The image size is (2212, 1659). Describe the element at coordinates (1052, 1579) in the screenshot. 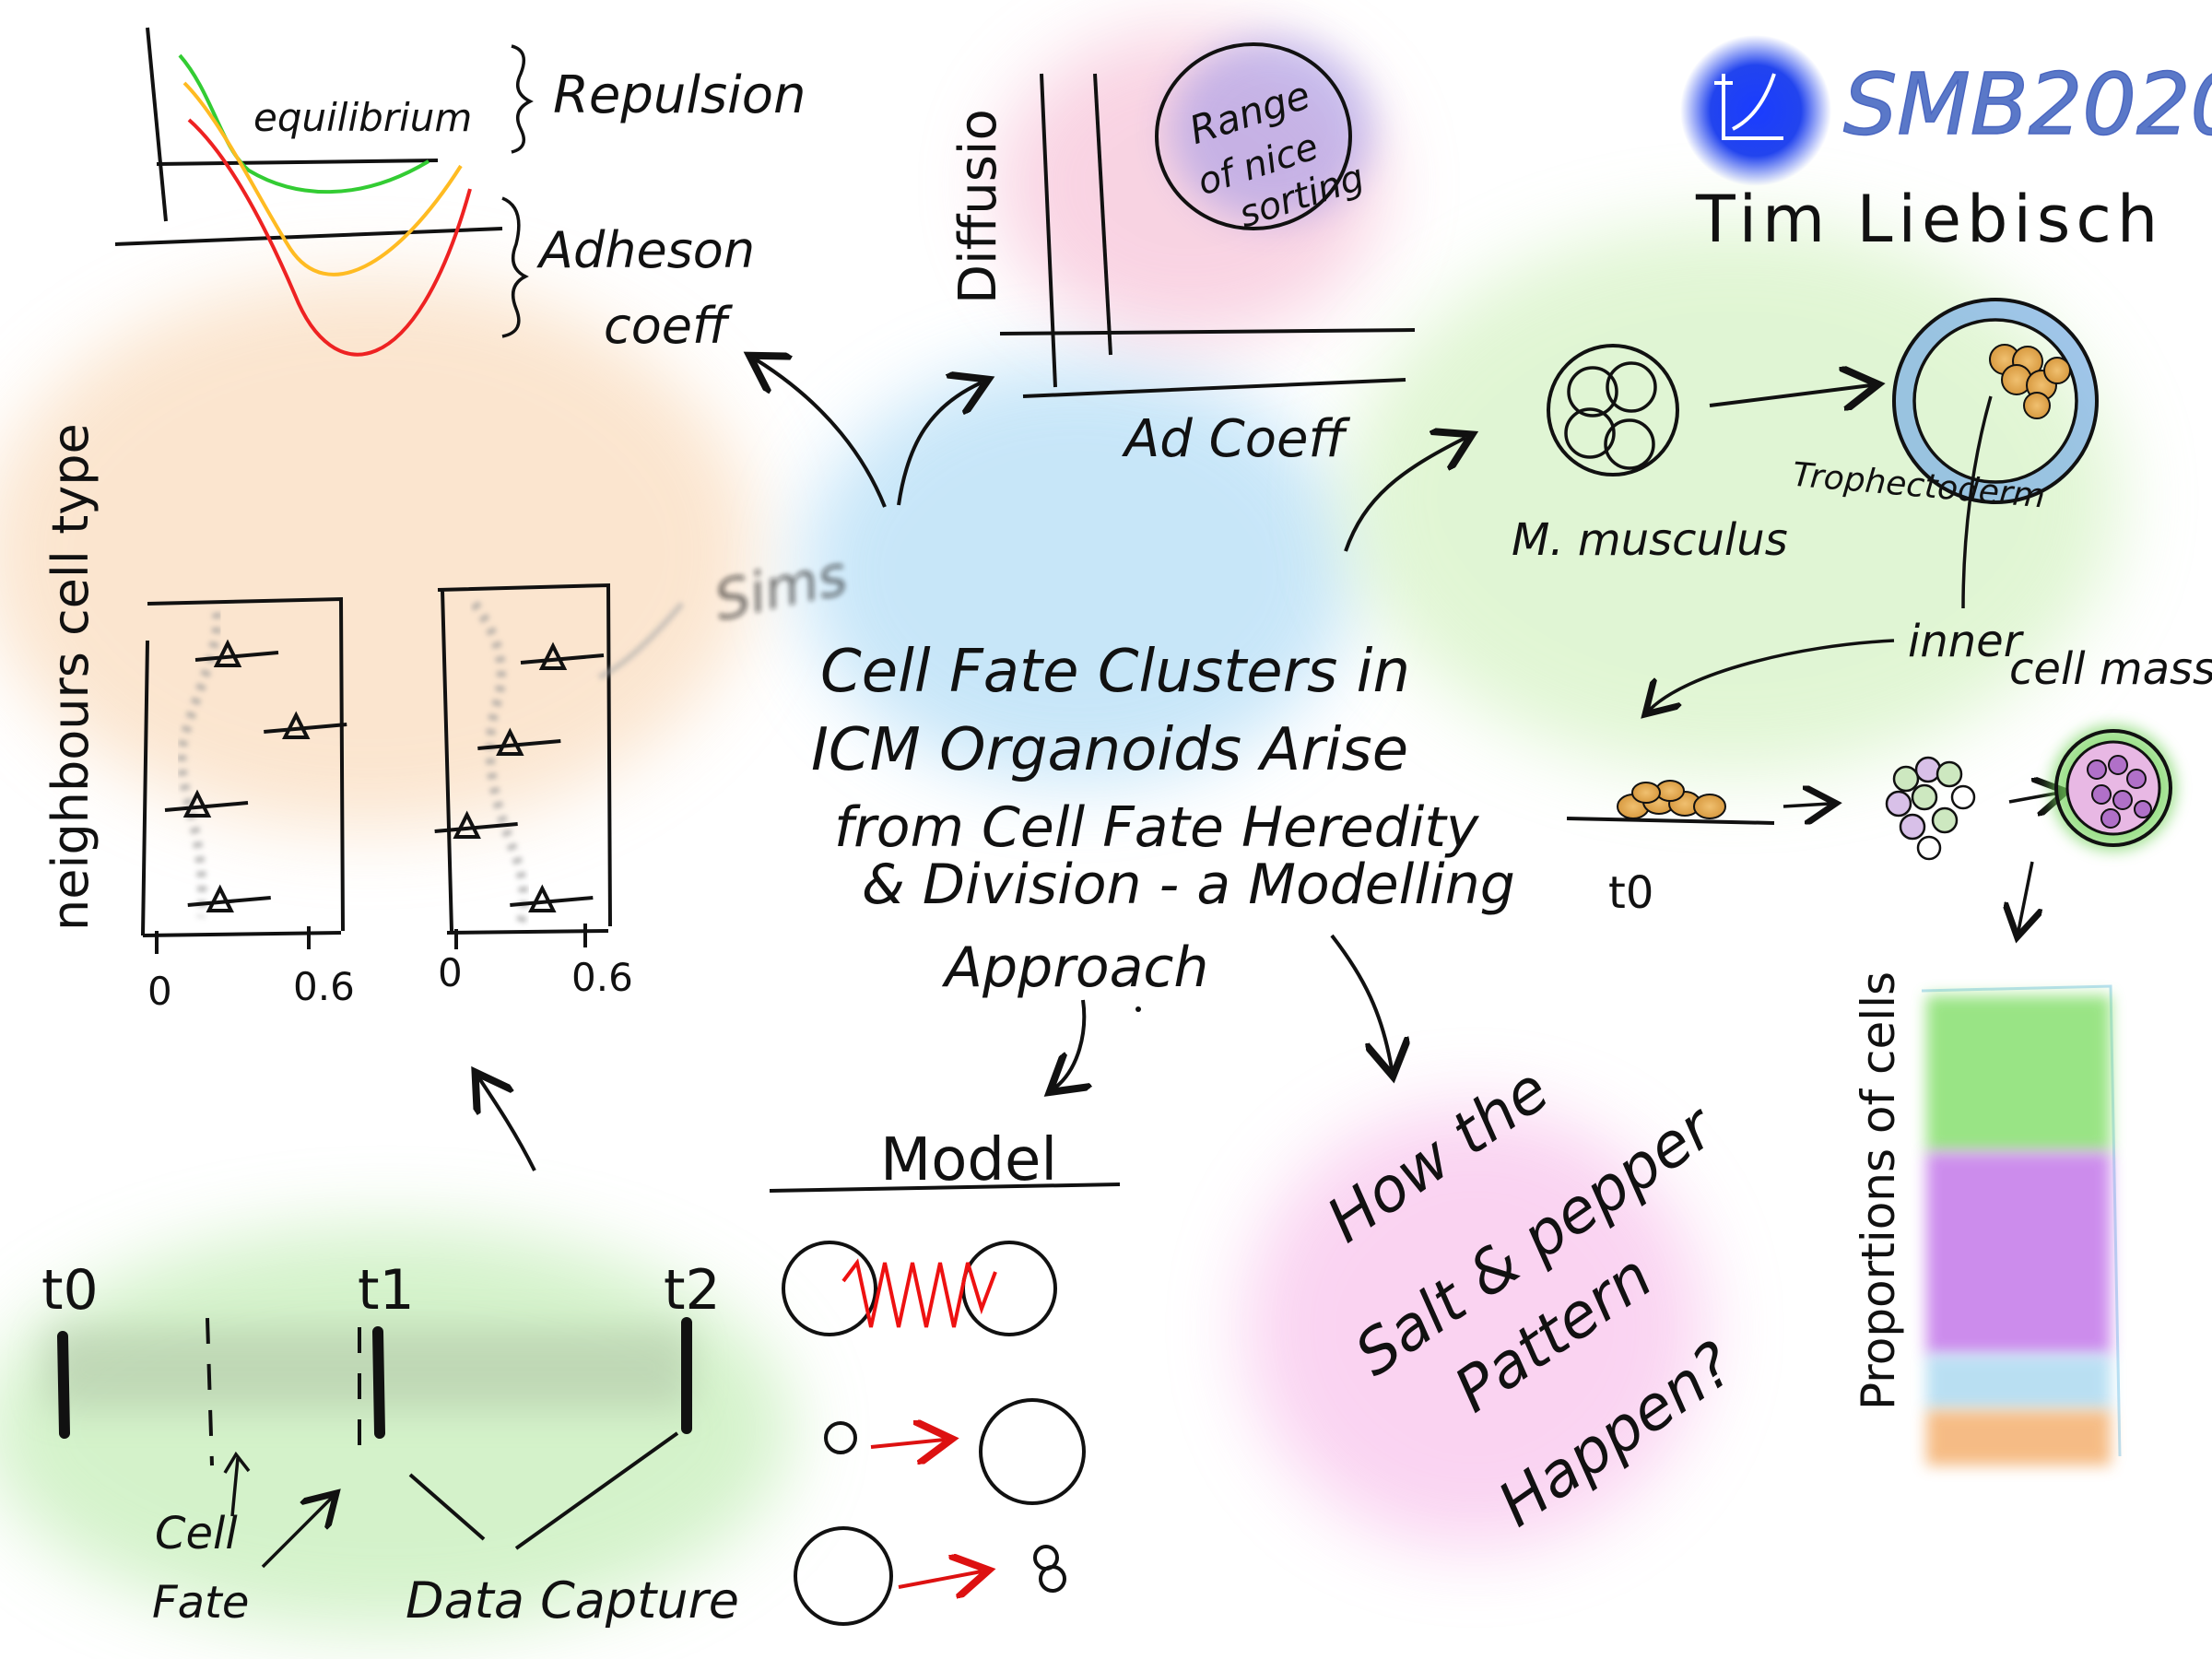

I see `daughter-cell-bottom` at that location.